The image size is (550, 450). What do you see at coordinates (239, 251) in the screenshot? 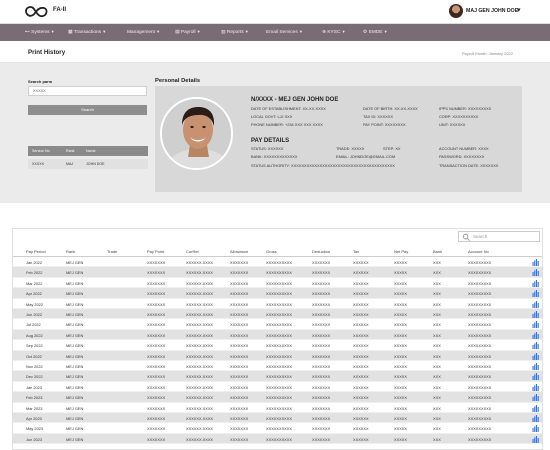
I see `column-header: Allowance` at bounding box center [239, 251].